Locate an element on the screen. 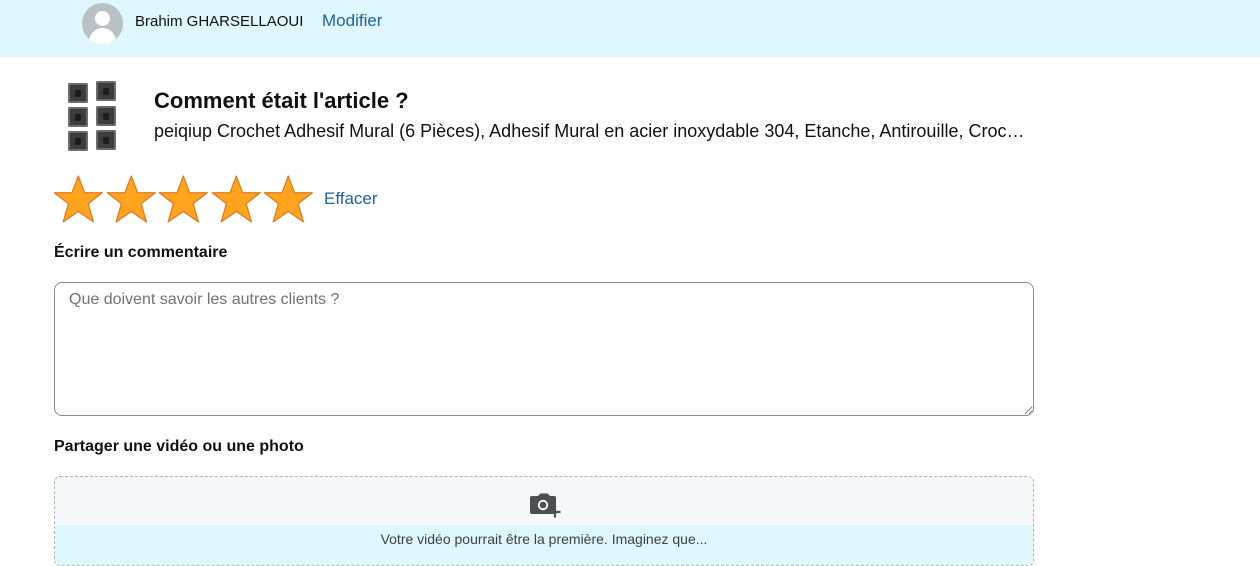  star-rating is located at coordinates (183, 200).